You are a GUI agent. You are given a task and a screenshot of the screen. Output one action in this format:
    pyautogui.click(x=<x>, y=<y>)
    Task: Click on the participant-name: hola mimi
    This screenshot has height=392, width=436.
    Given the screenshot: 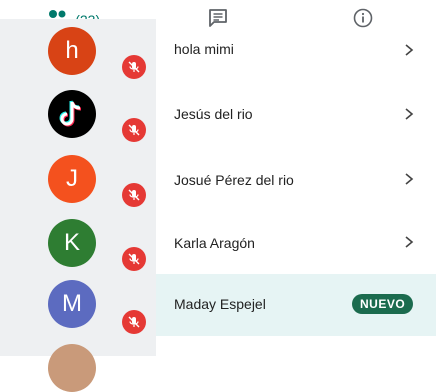 What is the action you would take?
    pyautogui.click(x=204, y=49)
    